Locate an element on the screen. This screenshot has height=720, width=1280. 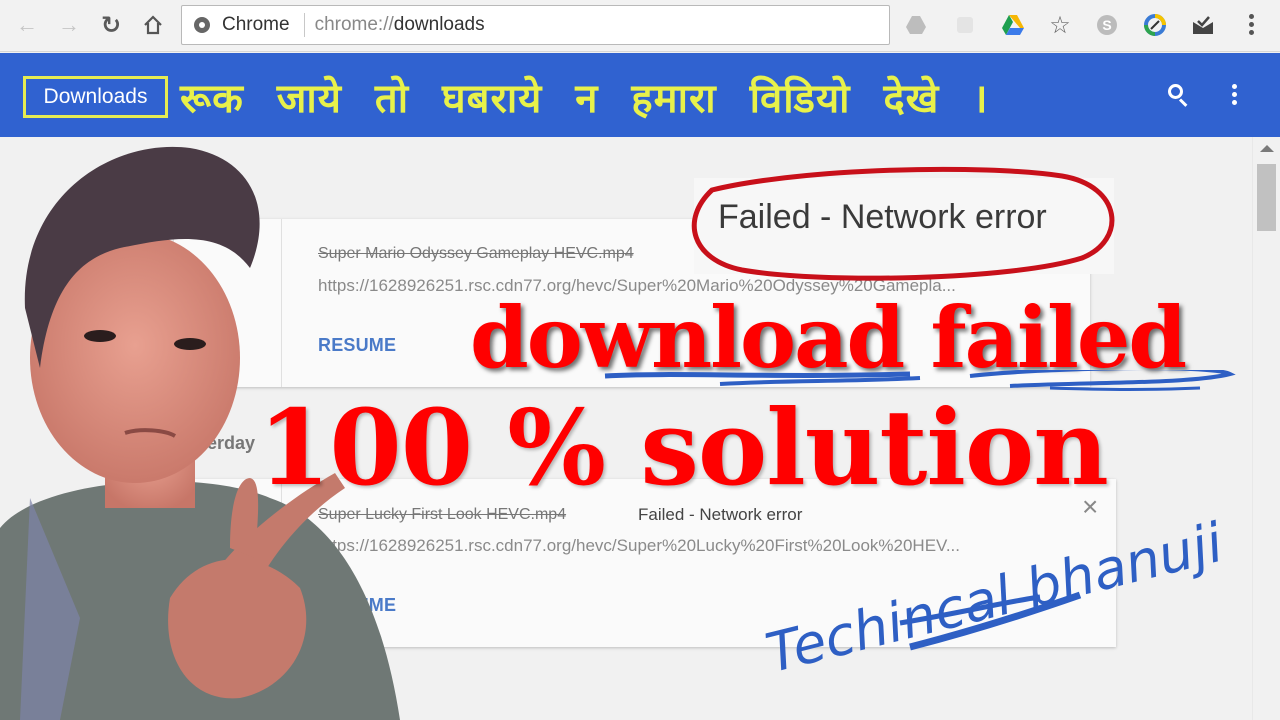
headline-100-percent-solution: 100 % solution is located at coordinates (683, 447).